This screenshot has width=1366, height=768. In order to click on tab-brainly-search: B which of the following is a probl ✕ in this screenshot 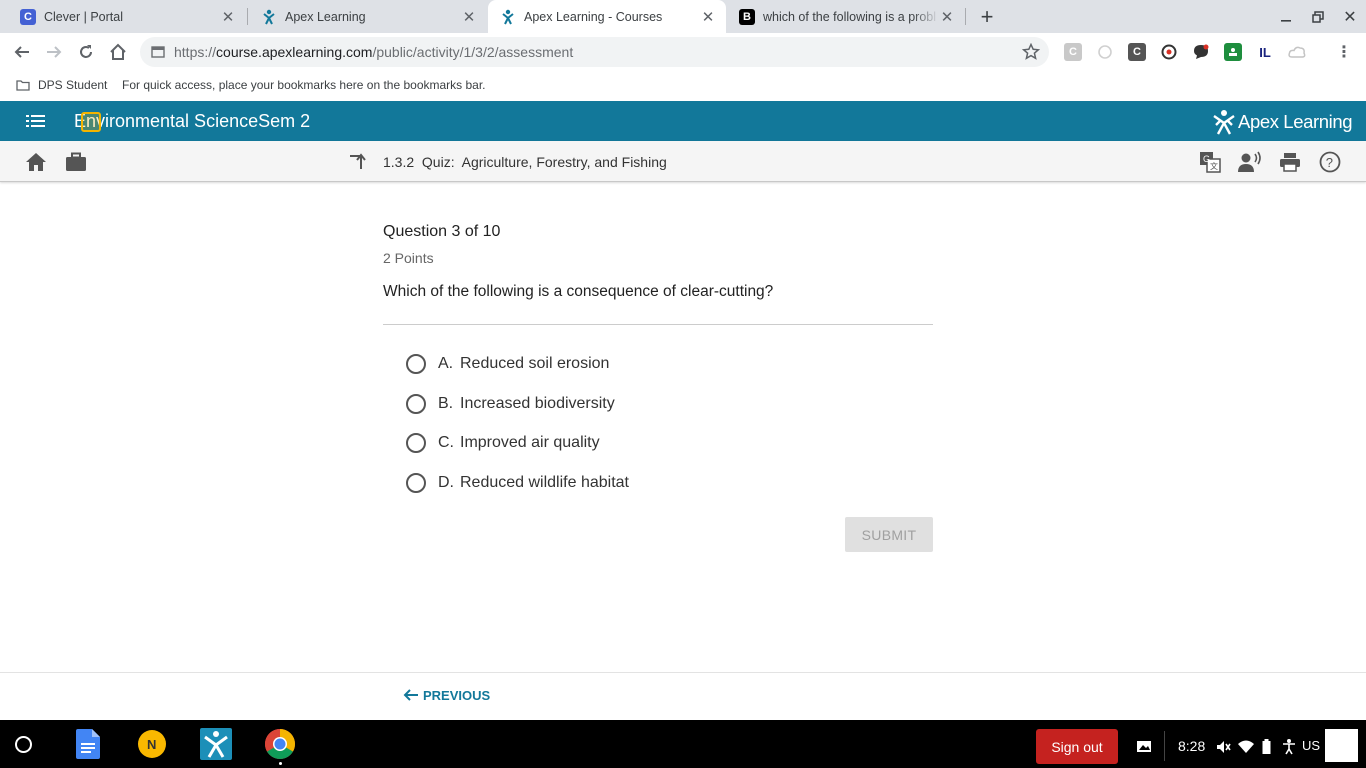, I will do `click(846, 16)`.